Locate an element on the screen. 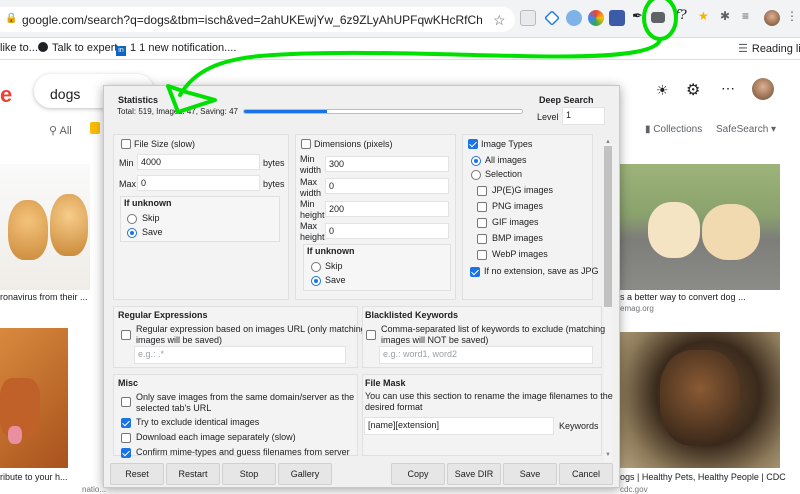 The width and height of the screenshot is (800, 494). file-mask-input: [name][extension] is located at coordinates (459, 426).